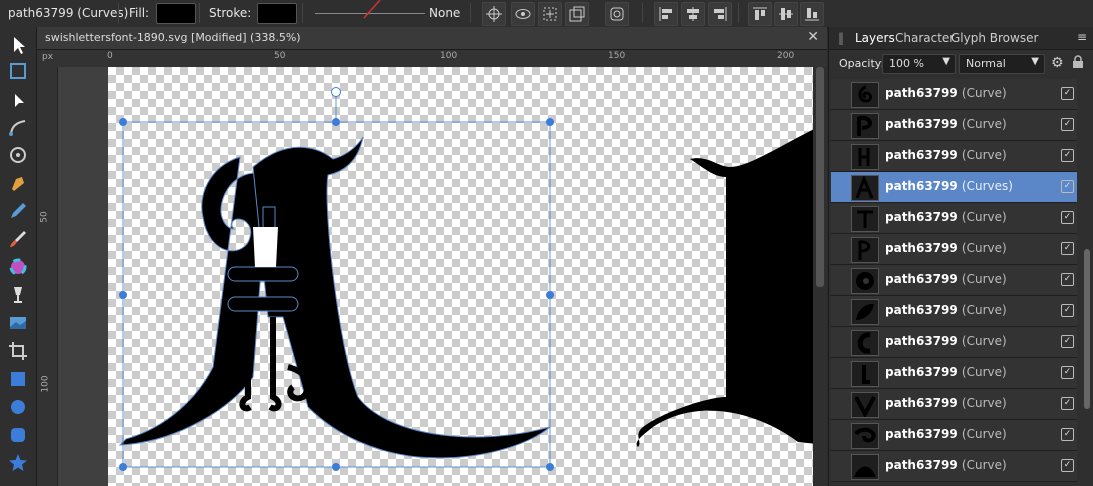 Image resolution: width=1093 pixels, height=486 pixels. What do you see at coordinates (731, 287) in the screenshot?
I see `partial-glyph` at bounding box center [731, 287].